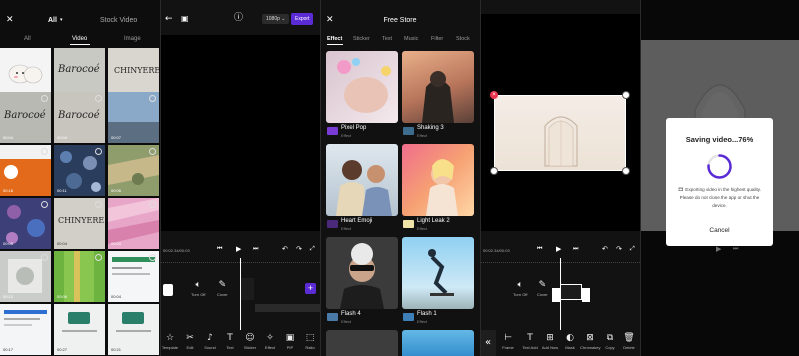 The image size is (799, 356). What do you see at coordinates (25, 223) in the screenshot?
I see `media-thumb: 00:05` at bounding box center [25, 223].